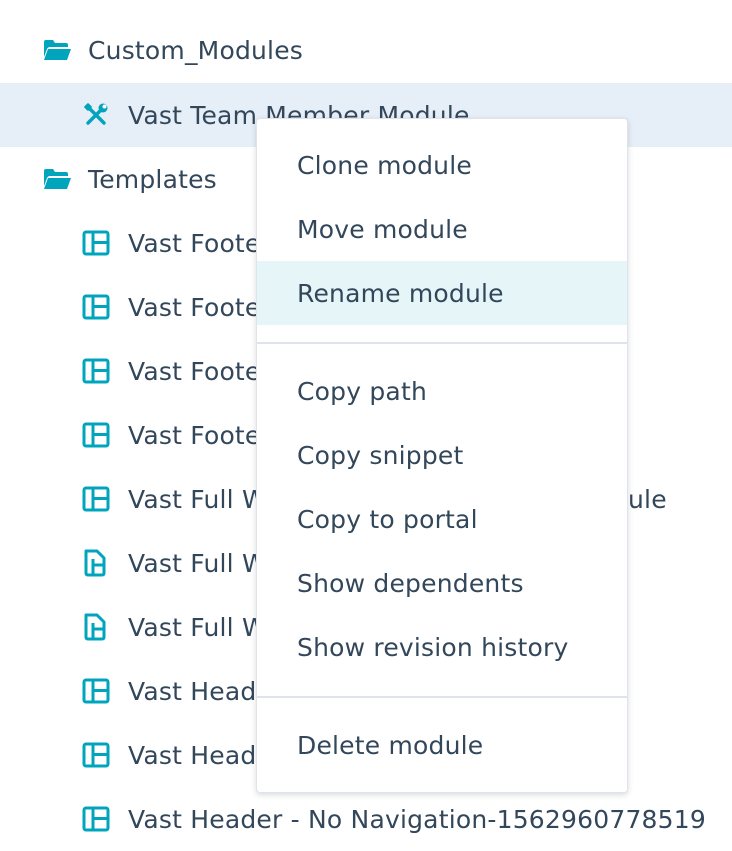 The width and height of the screenshot is (732, 851). Describe the element at coordinates (647, 499) in the screenshot. I see `tree-item-label-trailing: ule` at that location.